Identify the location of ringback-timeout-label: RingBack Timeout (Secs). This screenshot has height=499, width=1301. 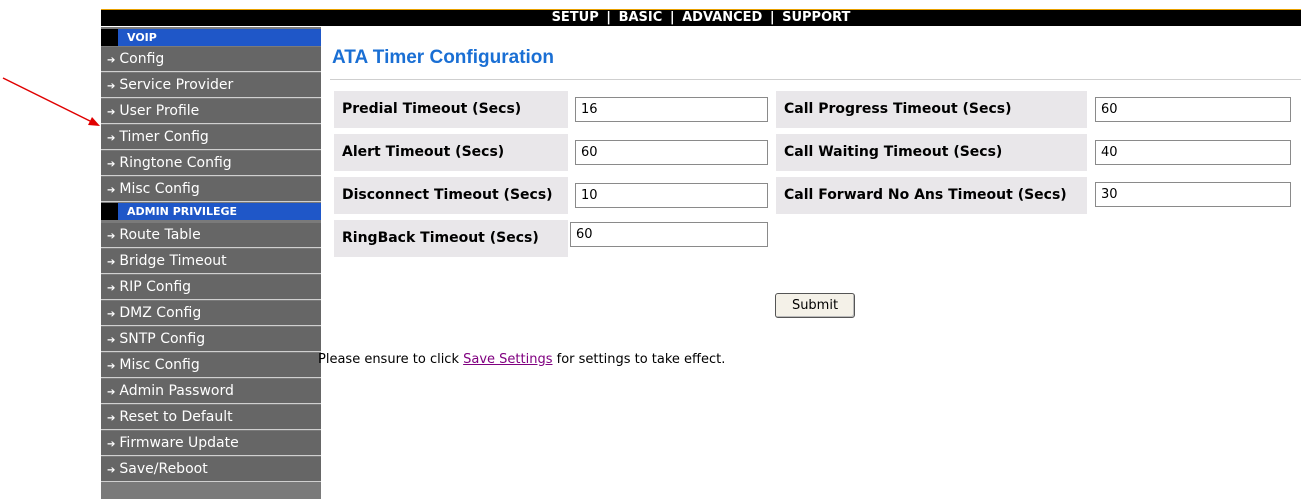
(451, 238).